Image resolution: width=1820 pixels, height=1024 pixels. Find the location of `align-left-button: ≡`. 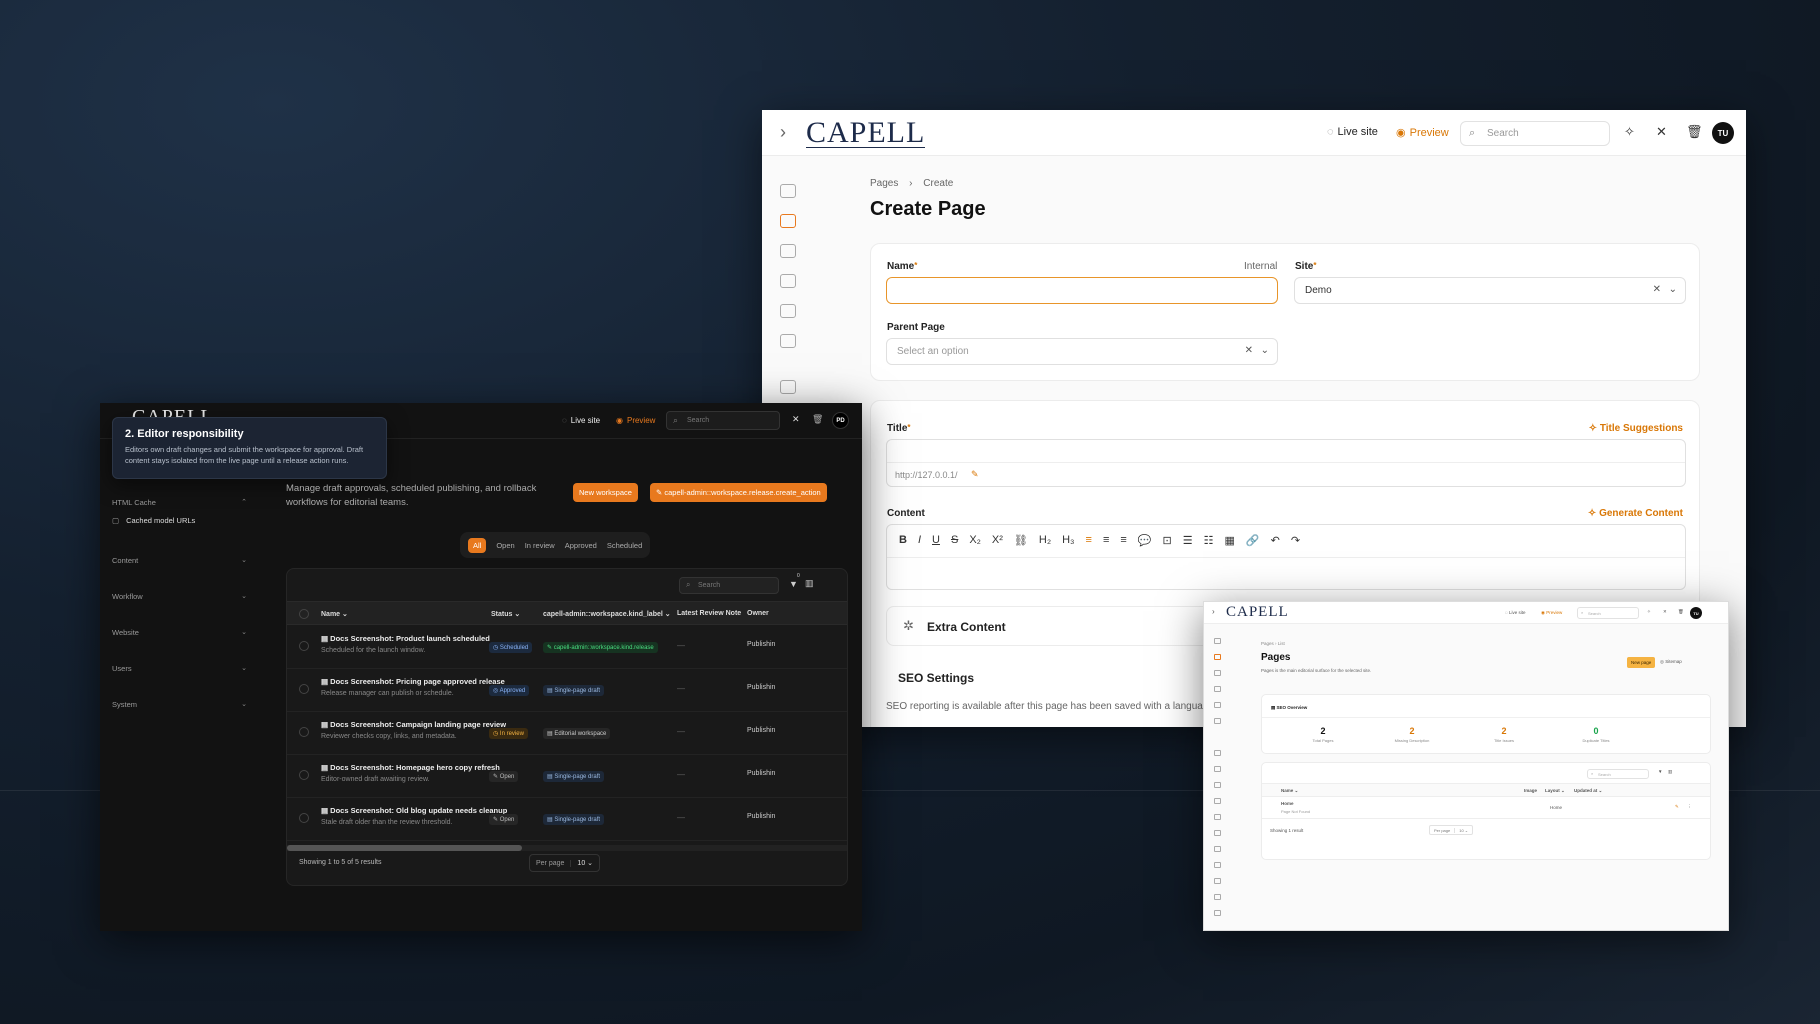

align-left-button: ≡ is located at coordinates (1089, 540).